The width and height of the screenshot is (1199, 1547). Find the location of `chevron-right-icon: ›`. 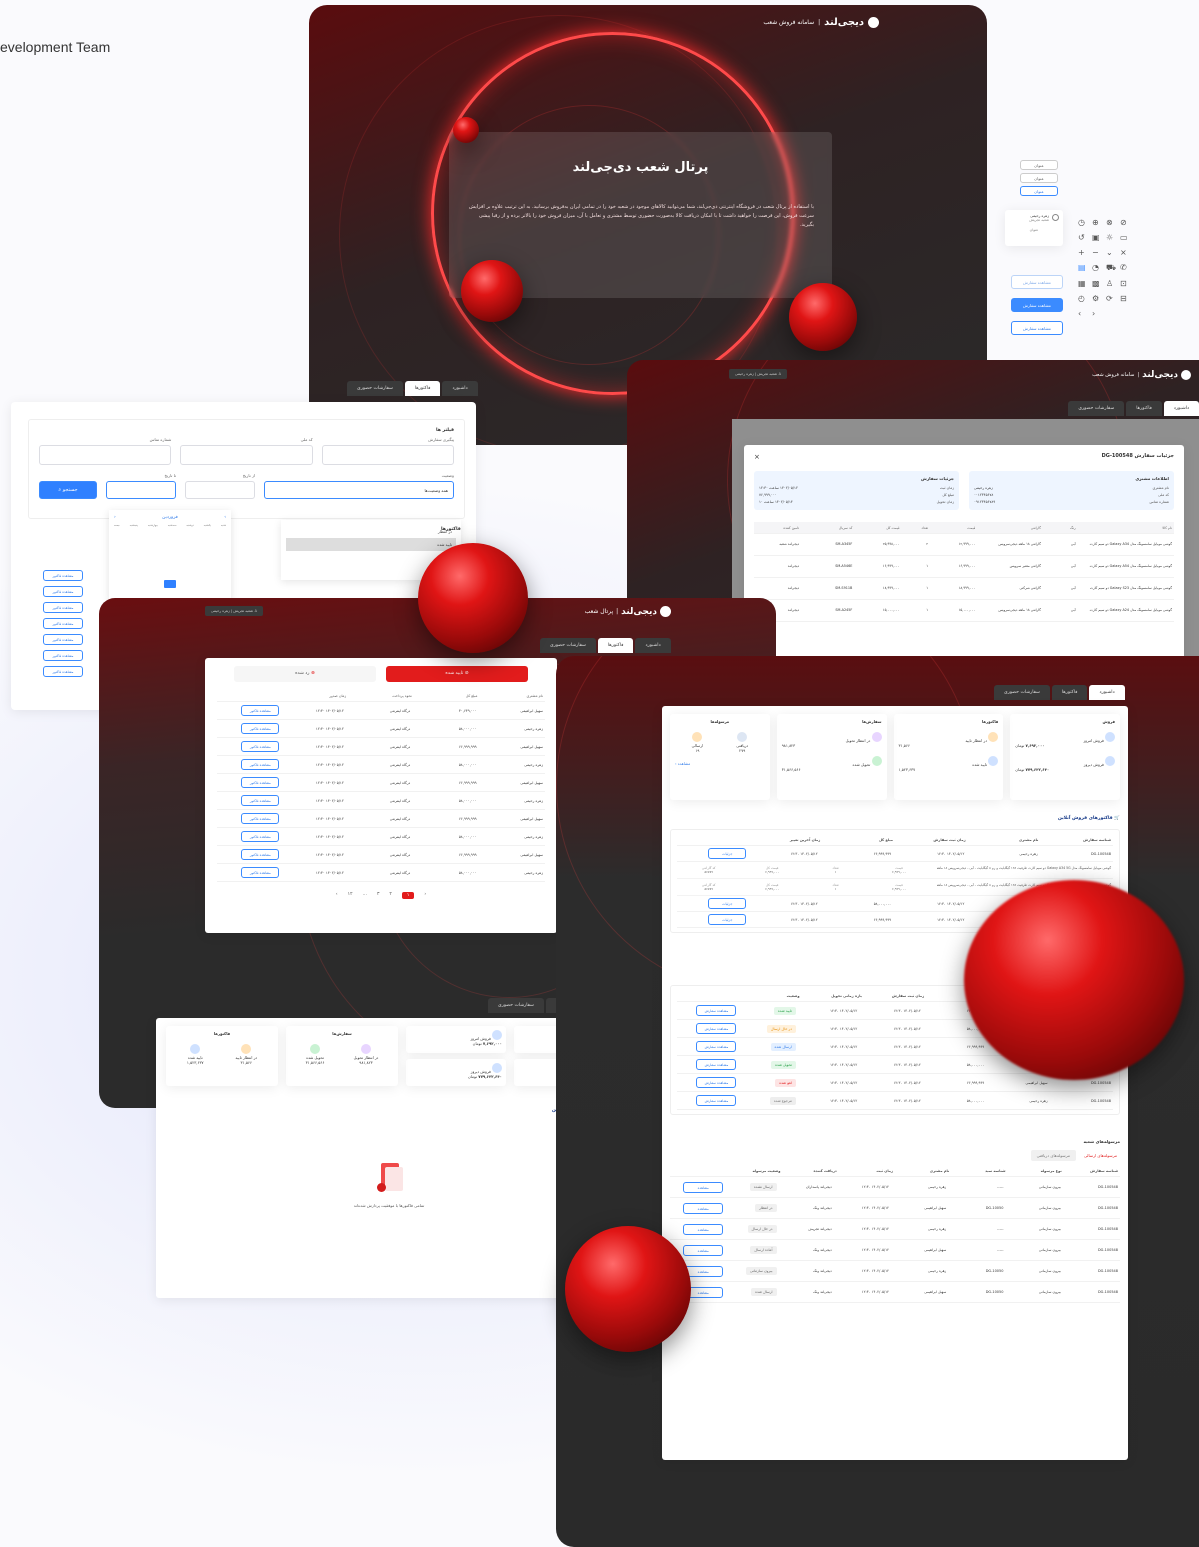

chevron-right-icon: › is located at coordinates (1097, 313).